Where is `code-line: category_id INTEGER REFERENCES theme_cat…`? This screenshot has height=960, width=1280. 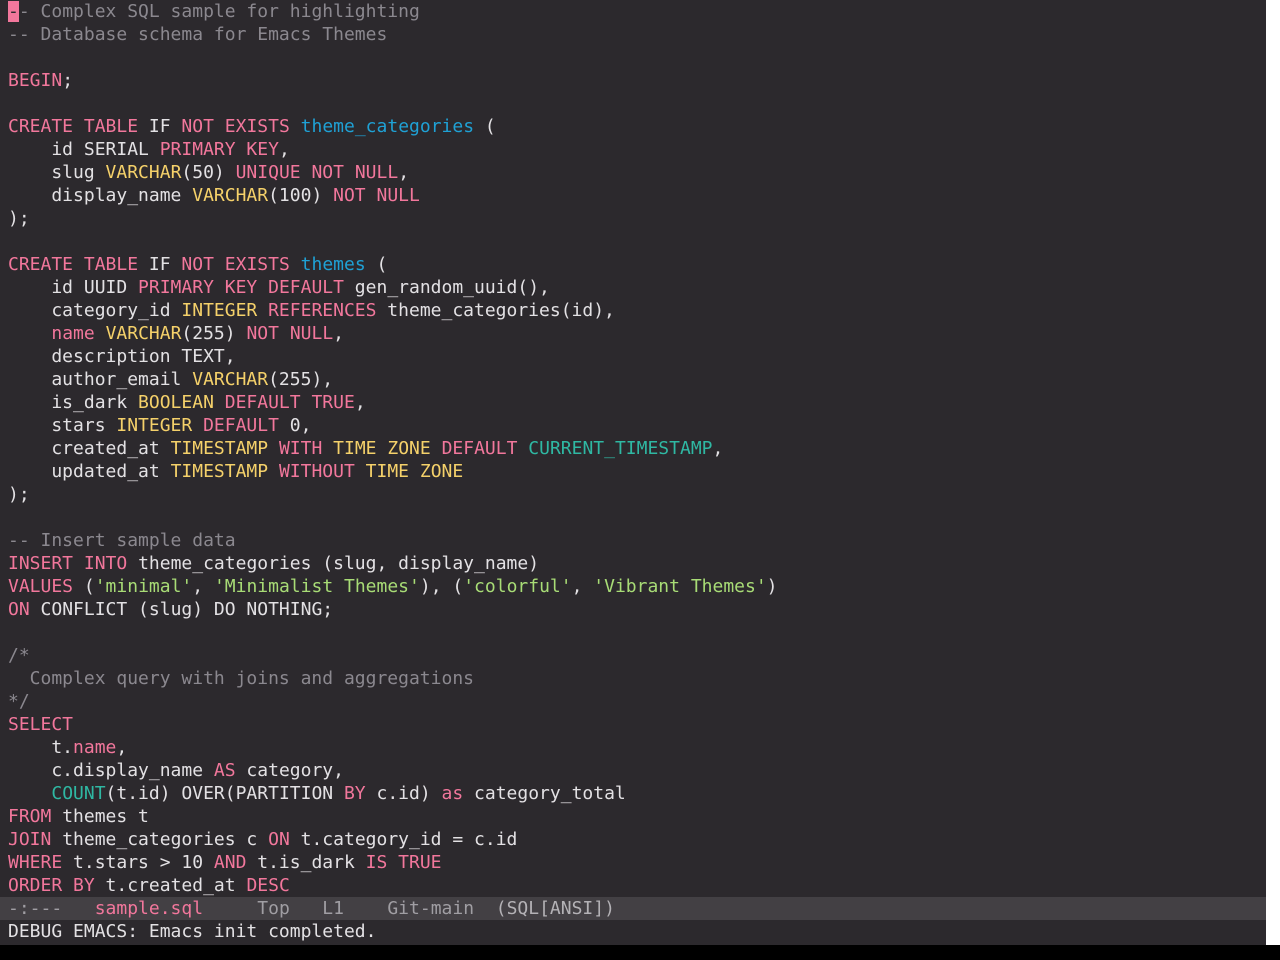
code-line: category_id INTEGER REFERENCES theme_cat… is located at coordinates (637, 310).